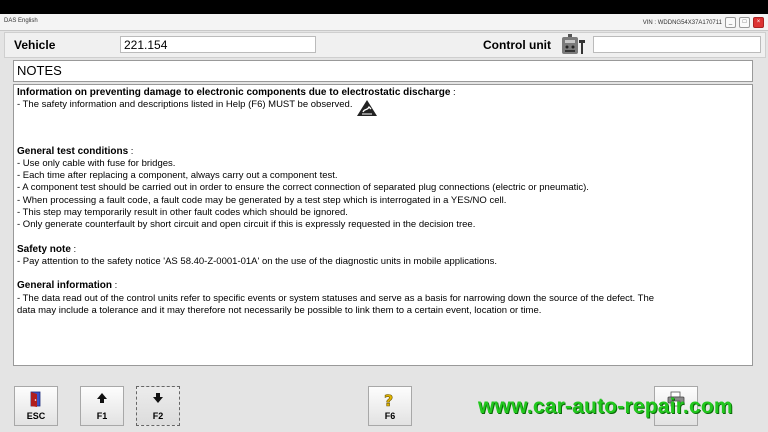 The height and width of the screenshot is (432, 768). What do you see at coordinates (682, 22) in the screenshot?
I see `vin-label: VIN : WDDNG54X37A170711` at bounding box center [682, 22].